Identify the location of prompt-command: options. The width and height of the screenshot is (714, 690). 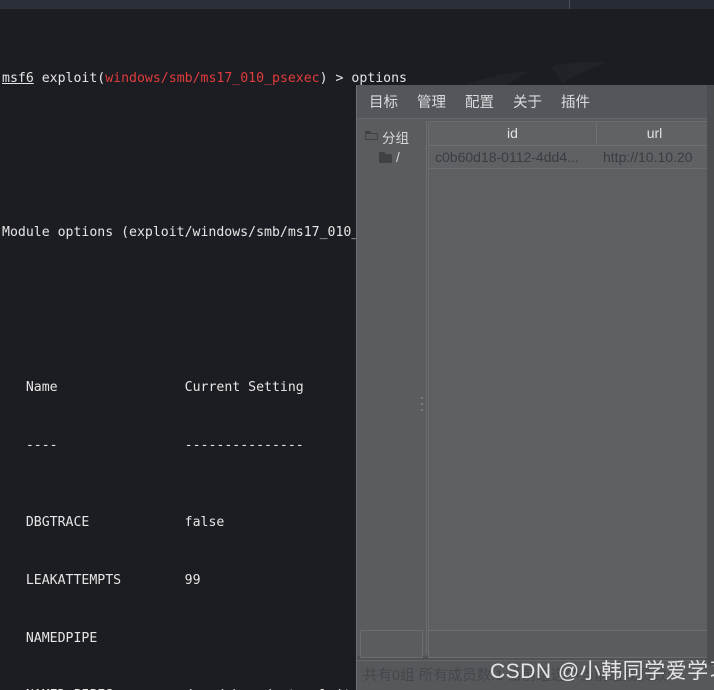
(379, 78).